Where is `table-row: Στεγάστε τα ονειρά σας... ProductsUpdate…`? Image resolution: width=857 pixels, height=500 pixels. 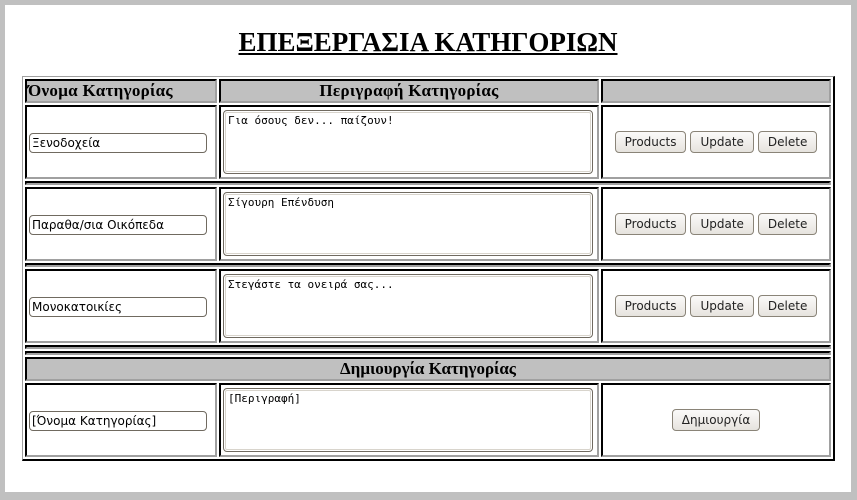 table-row: Στεγάστε τα ονειρά σας... ProductsUpdate… is located at coordinates (428, 306).